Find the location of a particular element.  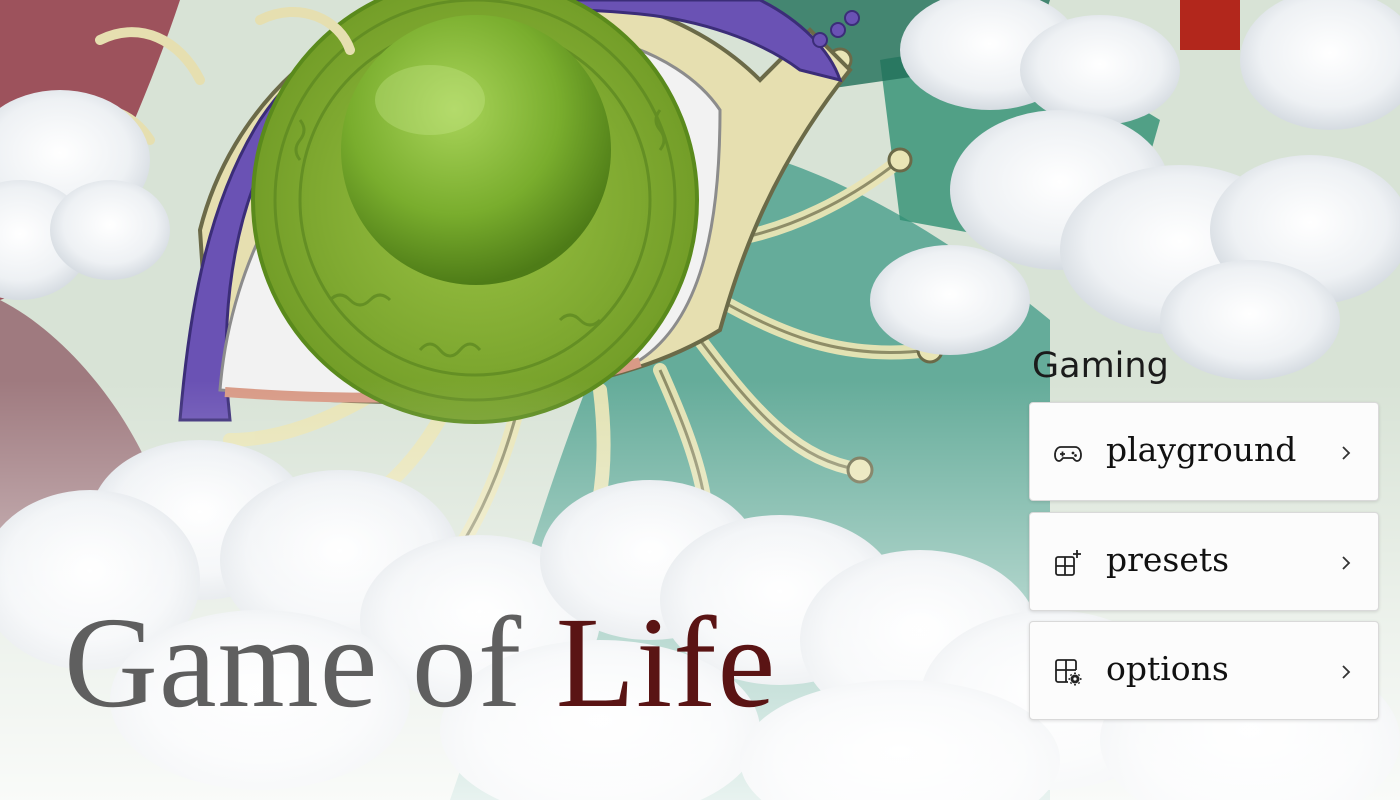

presets-button: presets is located at coordinates (1204, 561).